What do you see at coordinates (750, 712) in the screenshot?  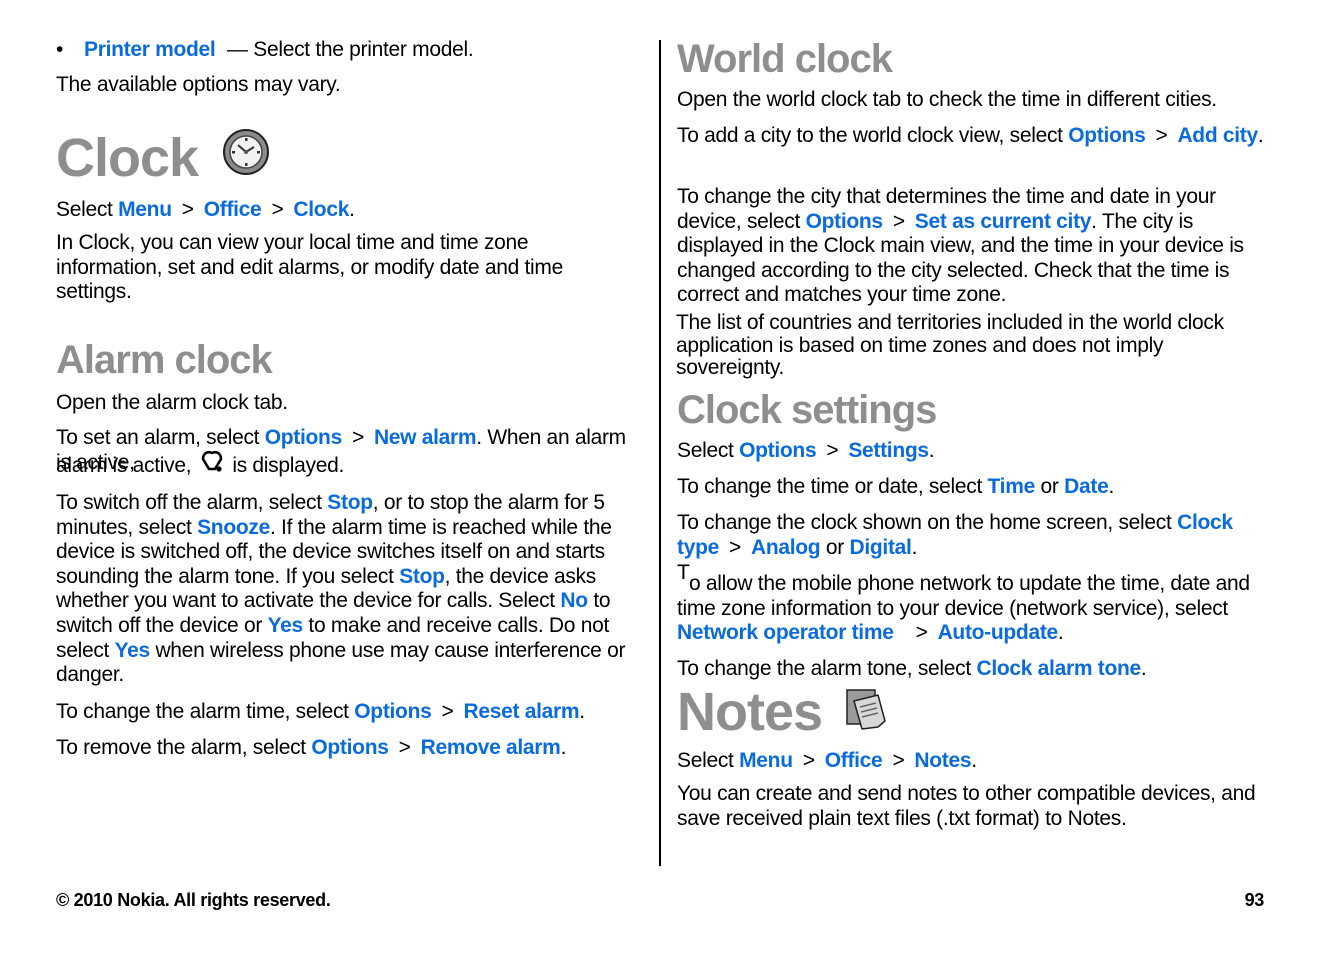 I see `notes-heading-text: Notes` at bounding box center [750, 712].